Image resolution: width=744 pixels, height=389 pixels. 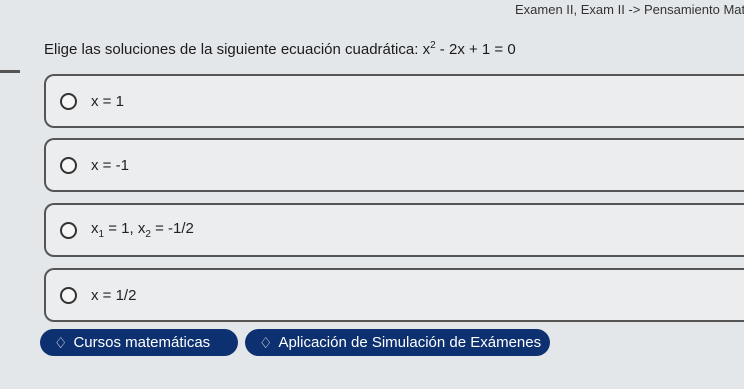 What do you see at coordinates (394, 165) in the screenshot?
I see `answer-option-2: x = -1` at bounding box center [394, 165].